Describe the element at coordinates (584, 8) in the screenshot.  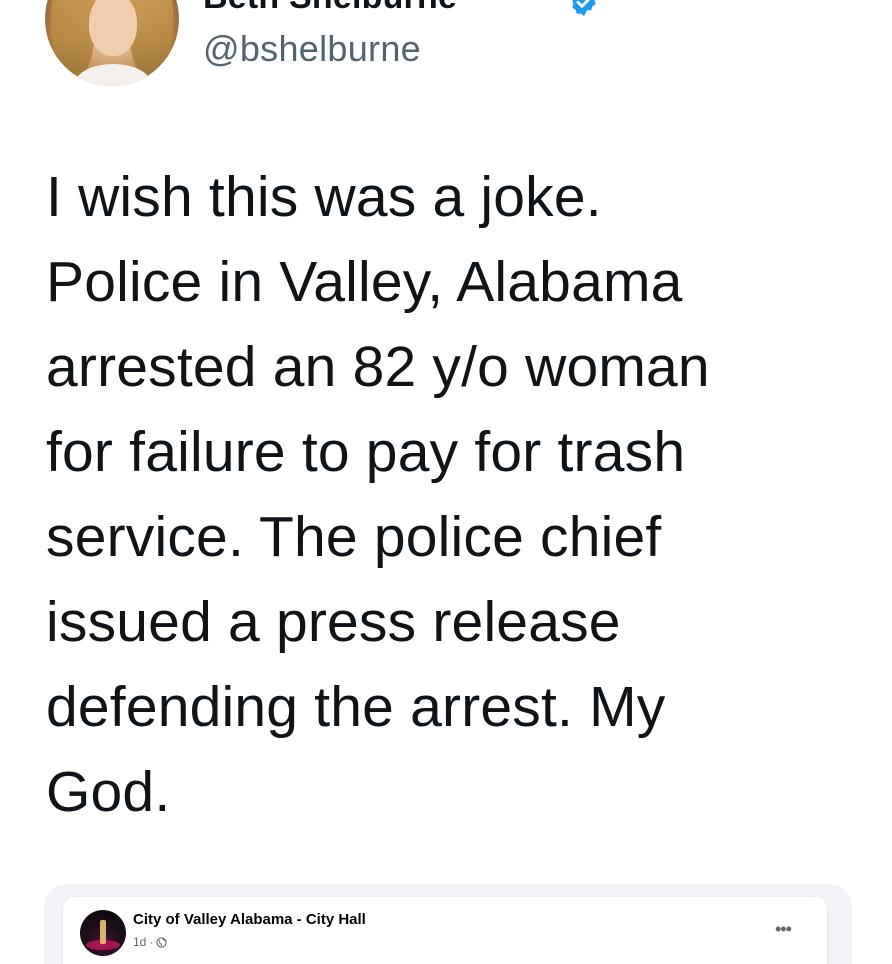
I see `verified-badge-icon` at that location.